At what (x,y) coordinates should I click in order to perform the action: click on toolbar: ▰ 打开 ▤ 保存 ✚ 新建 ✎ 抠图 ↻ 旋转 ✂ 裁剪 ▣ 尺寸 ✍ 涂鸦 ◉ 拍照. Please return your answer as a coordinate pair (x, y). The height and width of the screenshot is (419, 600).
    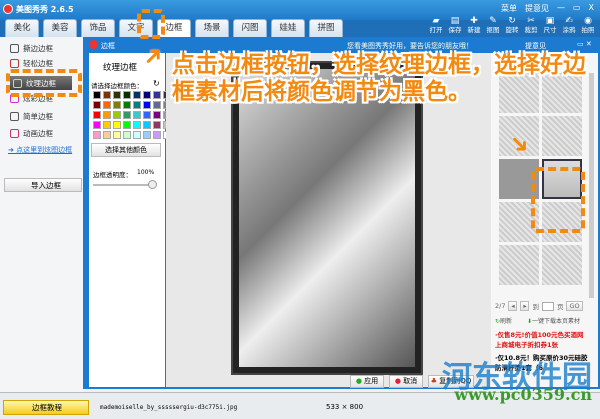
    Looking at the image, I should click on (512, 26).